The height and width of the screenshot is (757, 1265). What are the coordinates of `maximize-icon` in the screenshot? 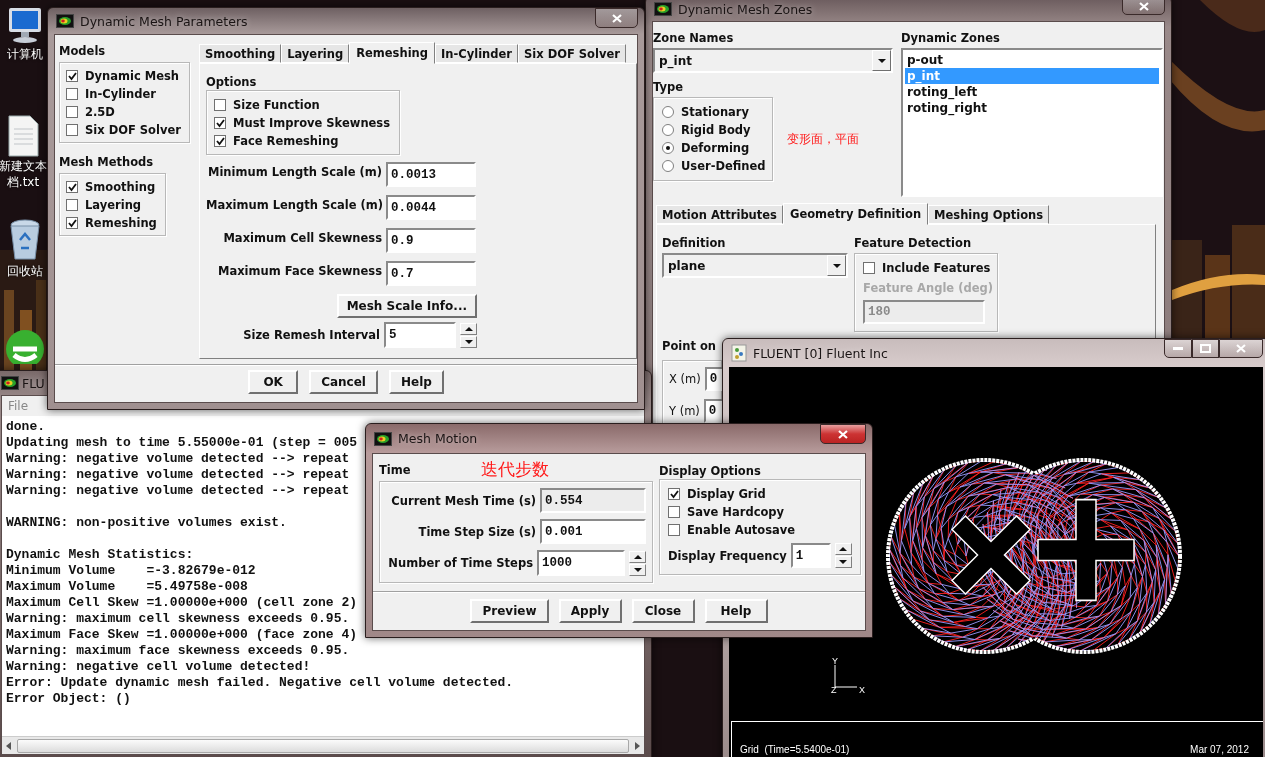 It's located at (1205, 348).